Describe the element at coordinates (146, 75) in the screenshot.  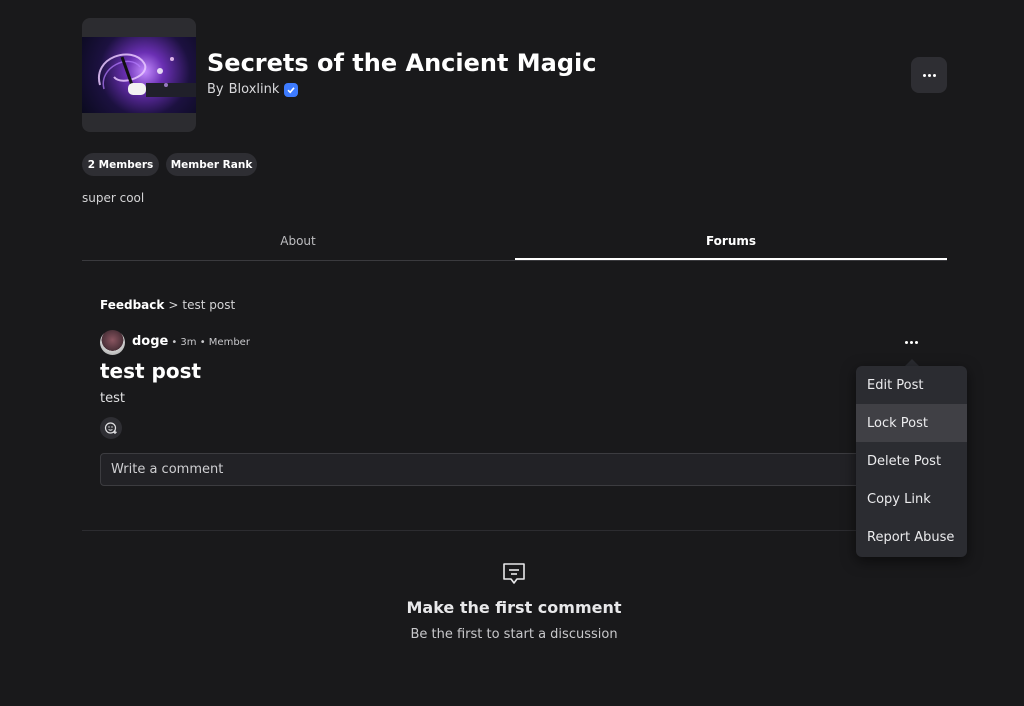
I see `magic-wand-art` at that location.